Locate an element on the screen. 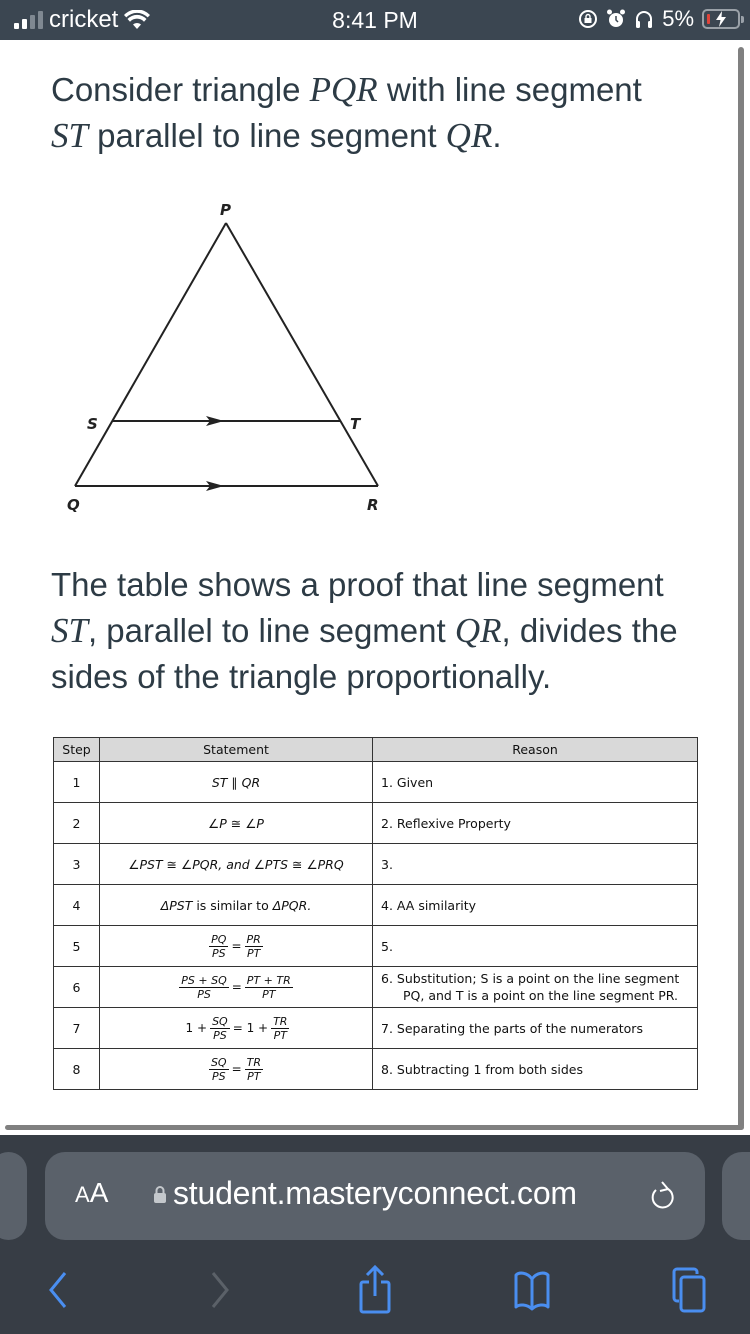  statement: PS + SQ PS = PT + TR PT is located at coordinates (236, 987).